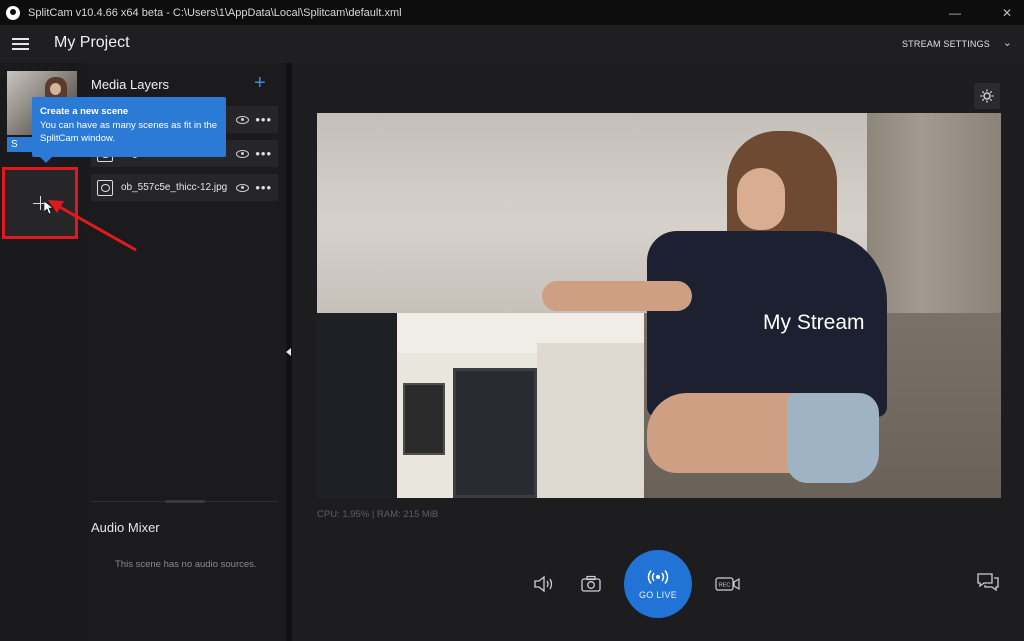  What do you see at coordinates (174, 187) in the screenshot?
I see `layer-name: ob_557c5e_thicc-12.jpg` at bounding box center [174, 187].